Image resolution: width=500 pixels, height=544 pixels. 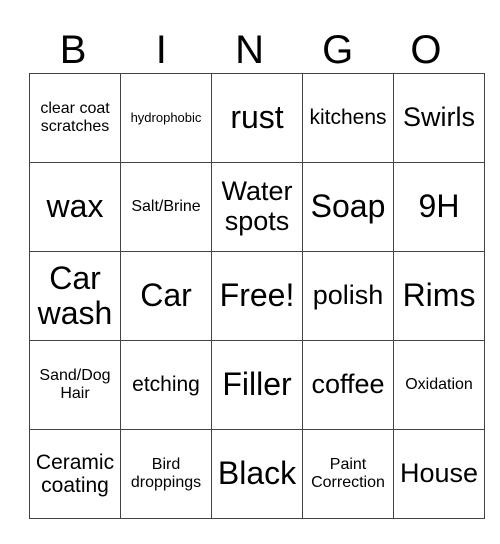 I want to click on bingo-cell: hydrophobic, so click(x=166, y=118).